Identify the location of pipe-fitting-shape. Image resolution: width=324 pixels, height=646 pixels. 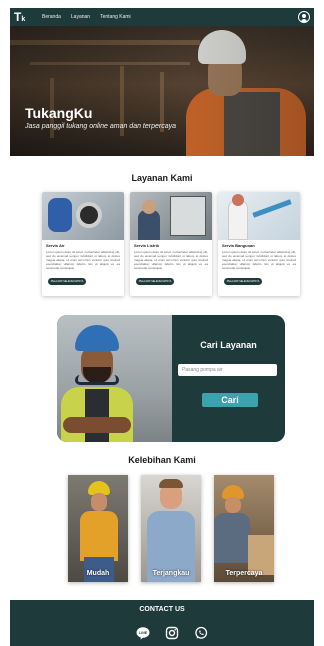
(89, 215).